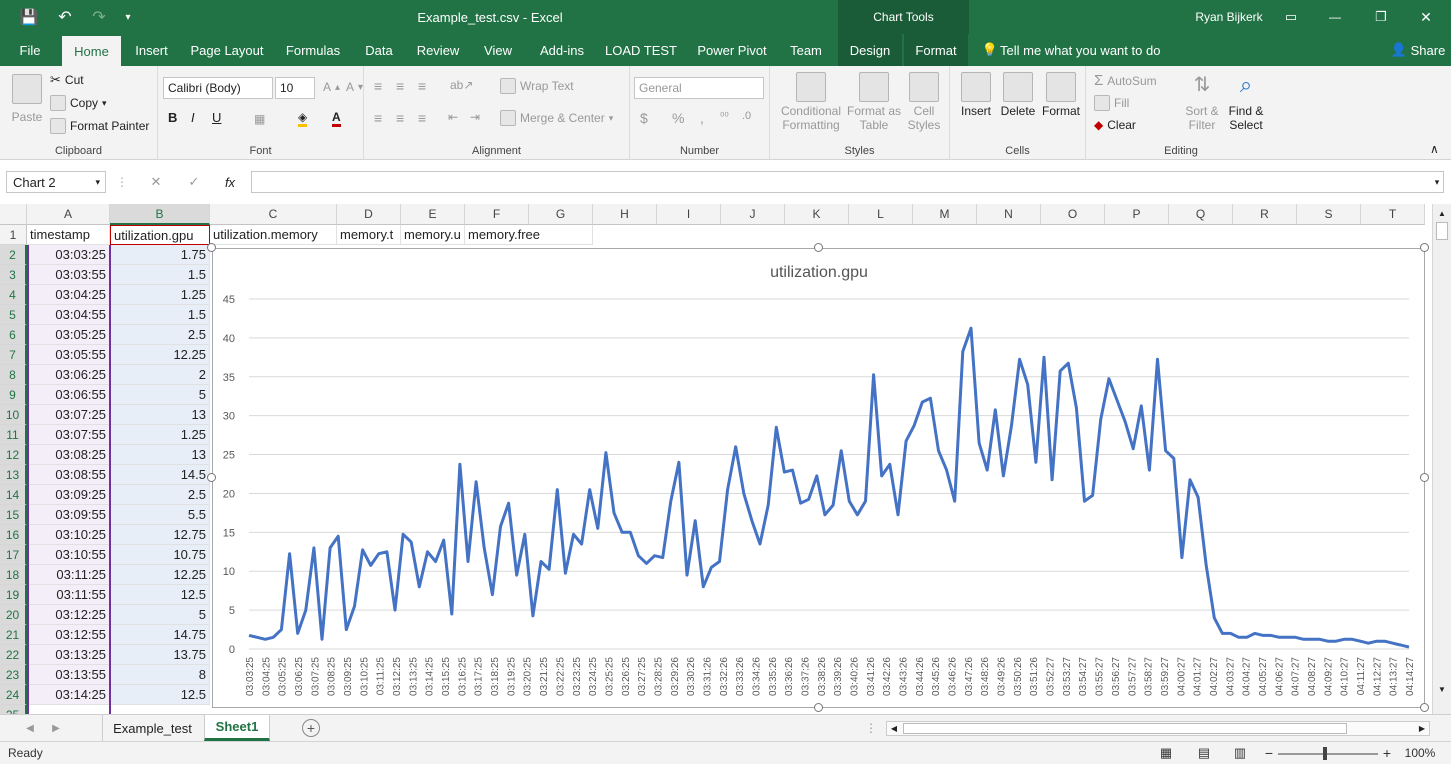 The width and height of the screenshot is (1451, 764). What do you see at coordinates (1125, 80) in the screenshot?
I see `autosum-button: Σ AutoSum` at bounding box center [1125, 80].